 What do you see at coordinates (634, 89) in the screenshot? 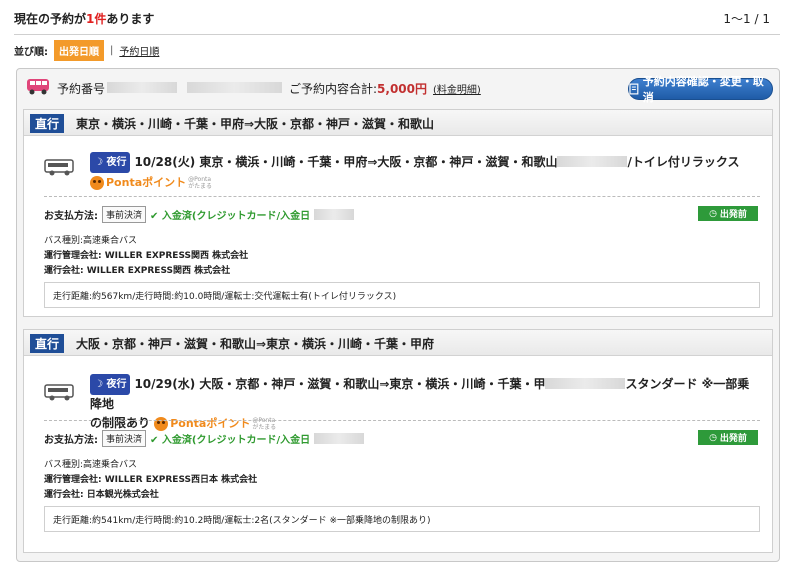
I see `document-icon` at bounding box center [634, 89].